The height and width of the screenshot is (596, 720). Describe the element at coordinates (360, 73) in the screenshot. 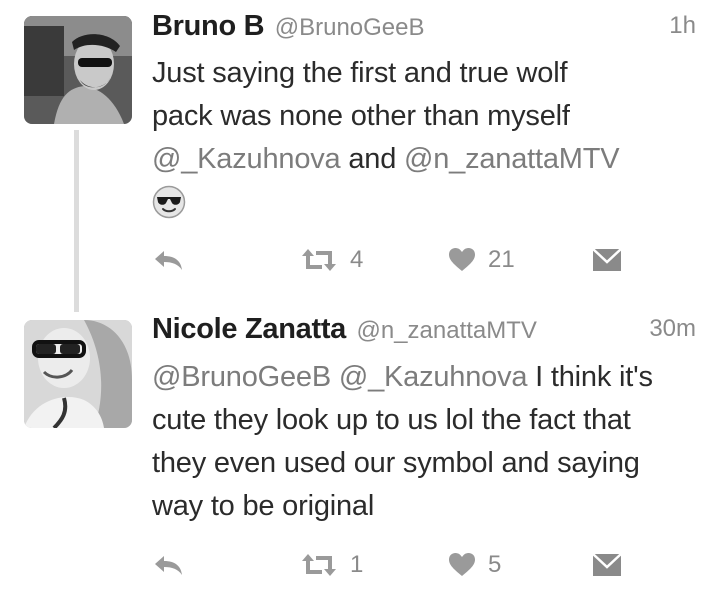

I see `tweet-text-line: Just saying the first and true wolf` at that location.